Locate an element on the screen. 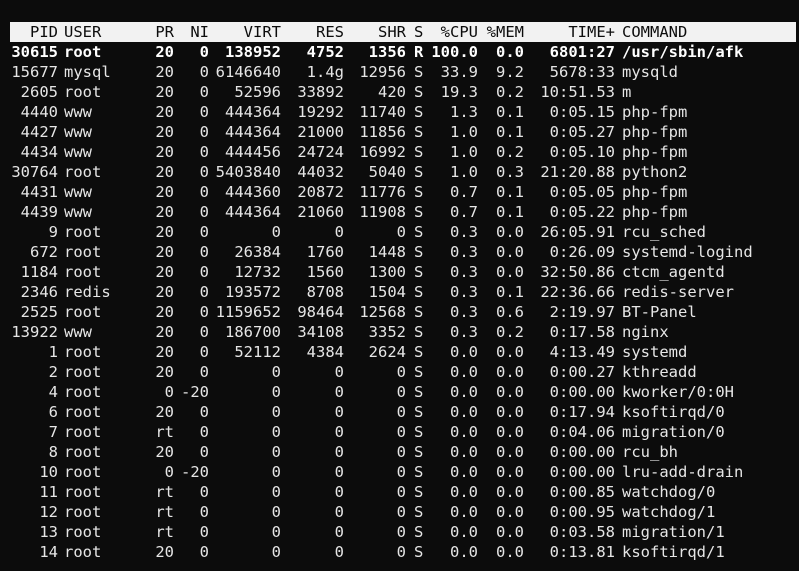 The image size is (799, 571). pid-cell: 11 is located at coordinates (48, 492).